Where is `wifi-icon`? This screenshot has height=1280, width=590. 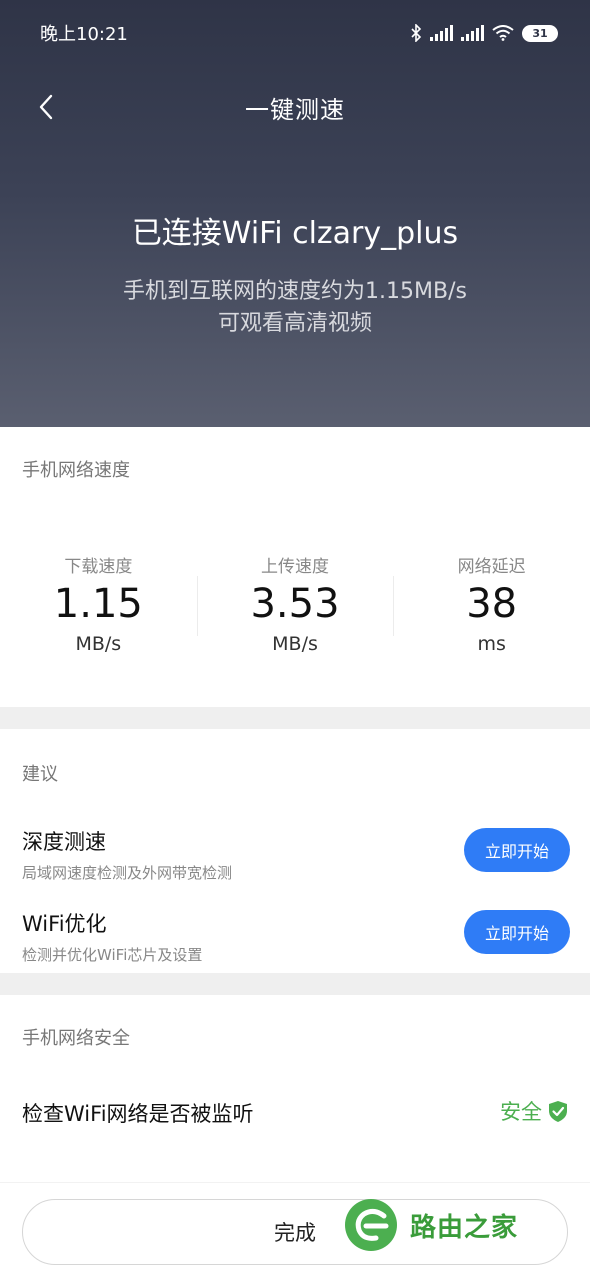
wifi-icon is located at coordinates (503, 33).